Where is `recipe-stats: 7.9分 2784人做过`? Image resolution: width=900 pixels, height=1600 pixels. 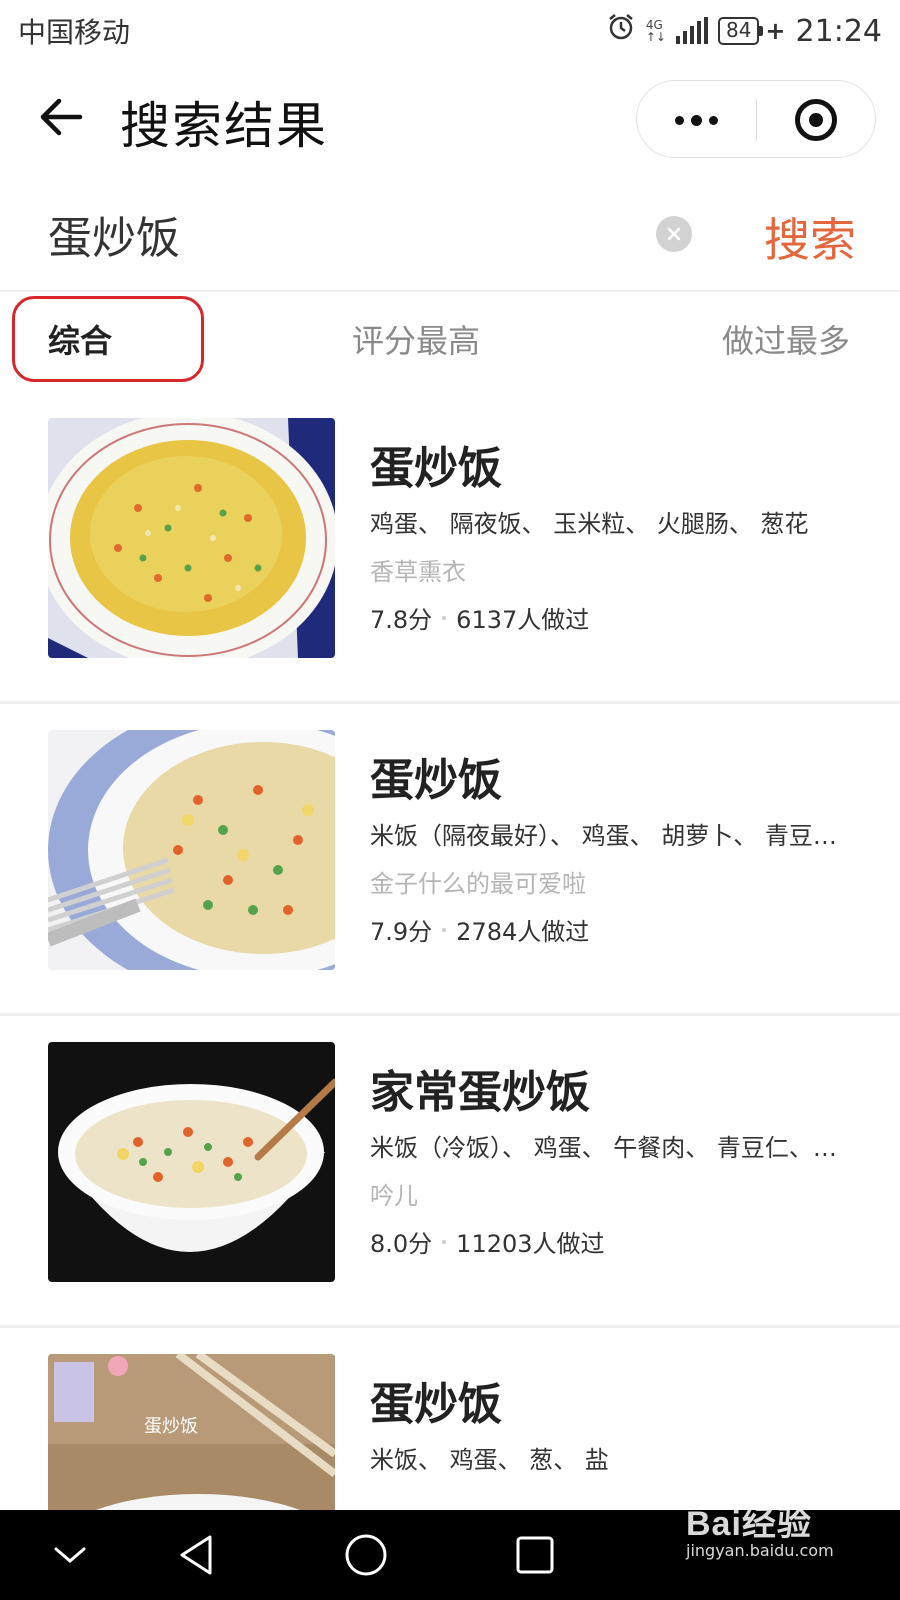
recipe-stats: 7.9分 2784人做过 is located at coordinates (479, 929).